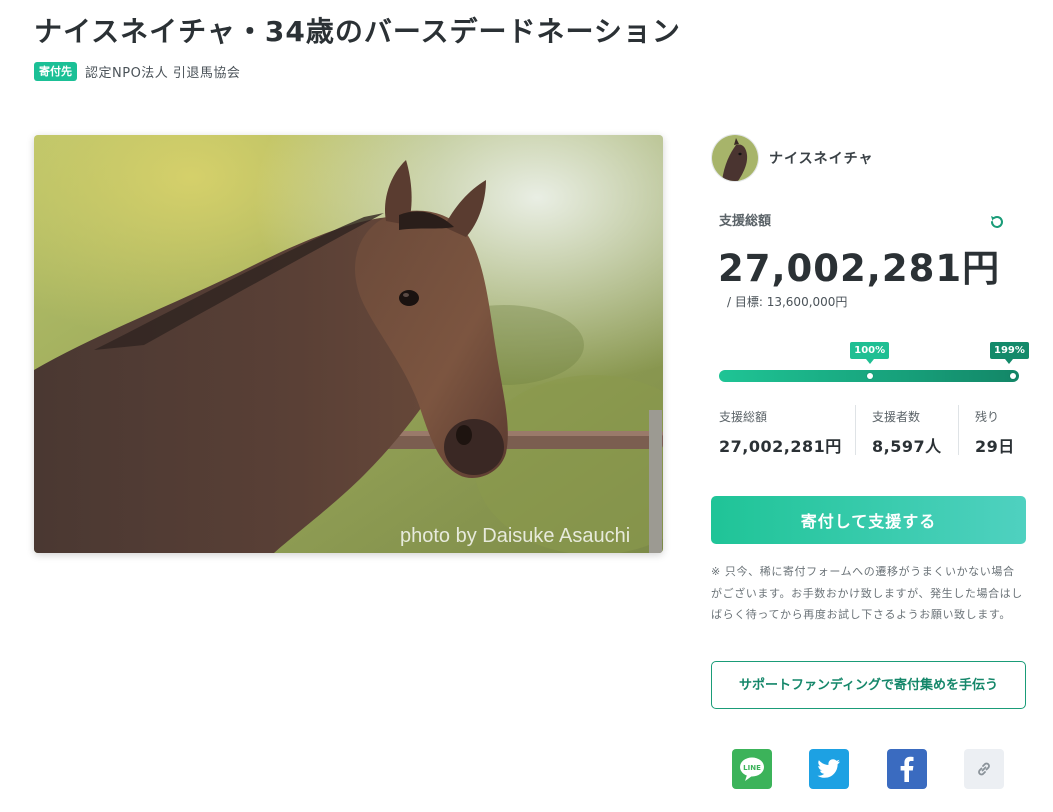  What do you see at coordinates (868, 685) in the screenshot?
I see `support-funding-button: サポートファンディングで寄付集めを手伝う` at bounding box center [868, 685].